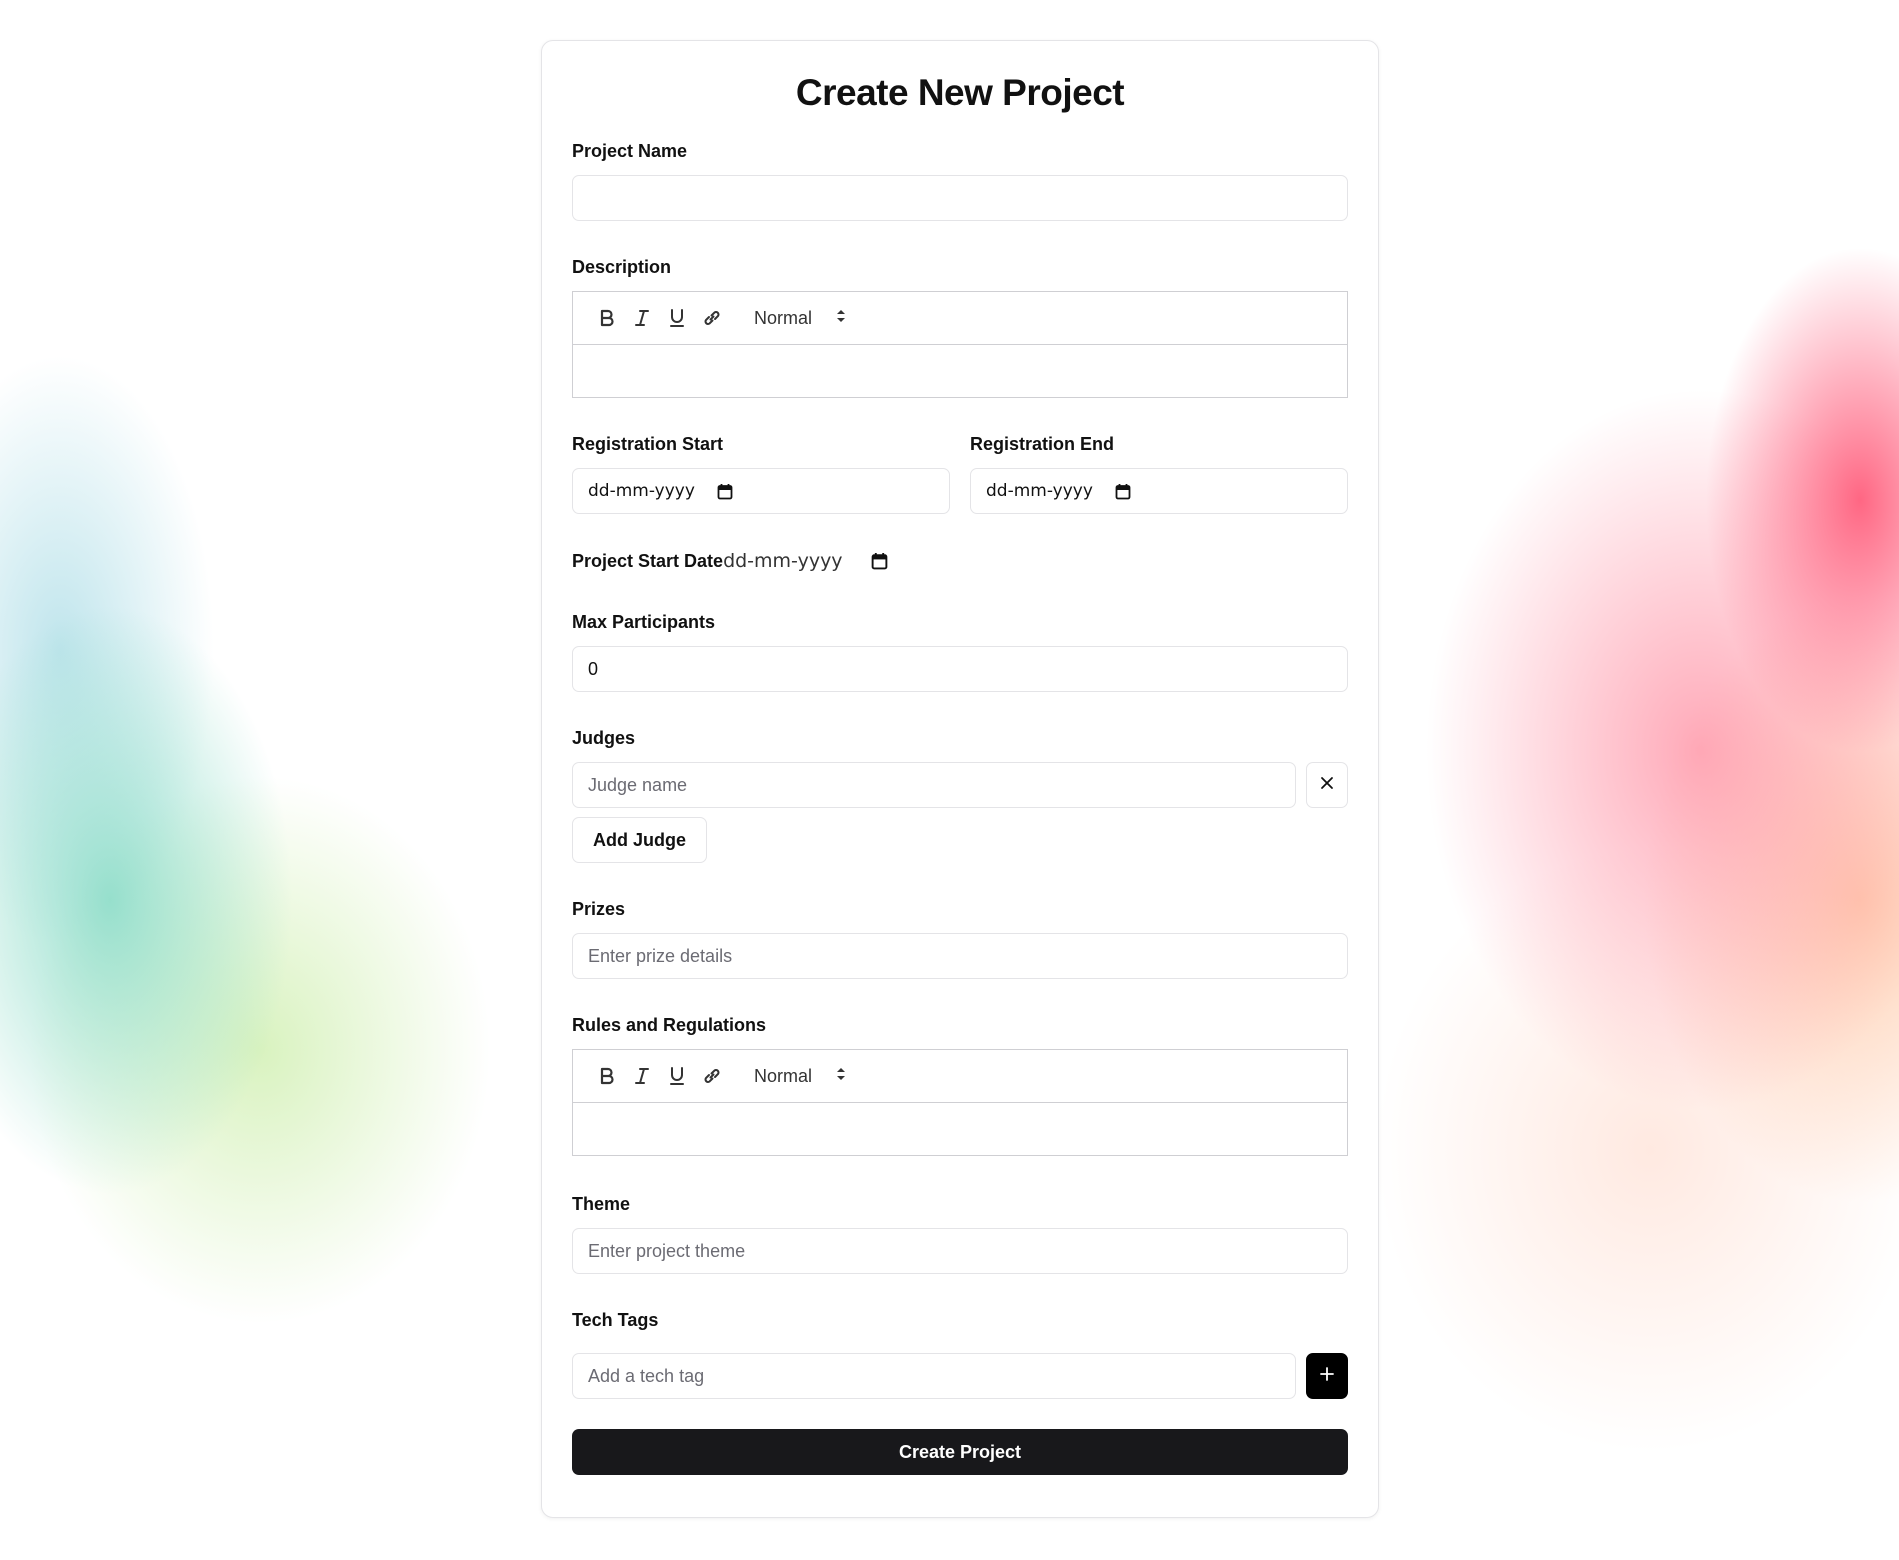  Describe the element at coordinates (934, 785) in the screenshot. I see `judge-name-input: Judge name` at that location.